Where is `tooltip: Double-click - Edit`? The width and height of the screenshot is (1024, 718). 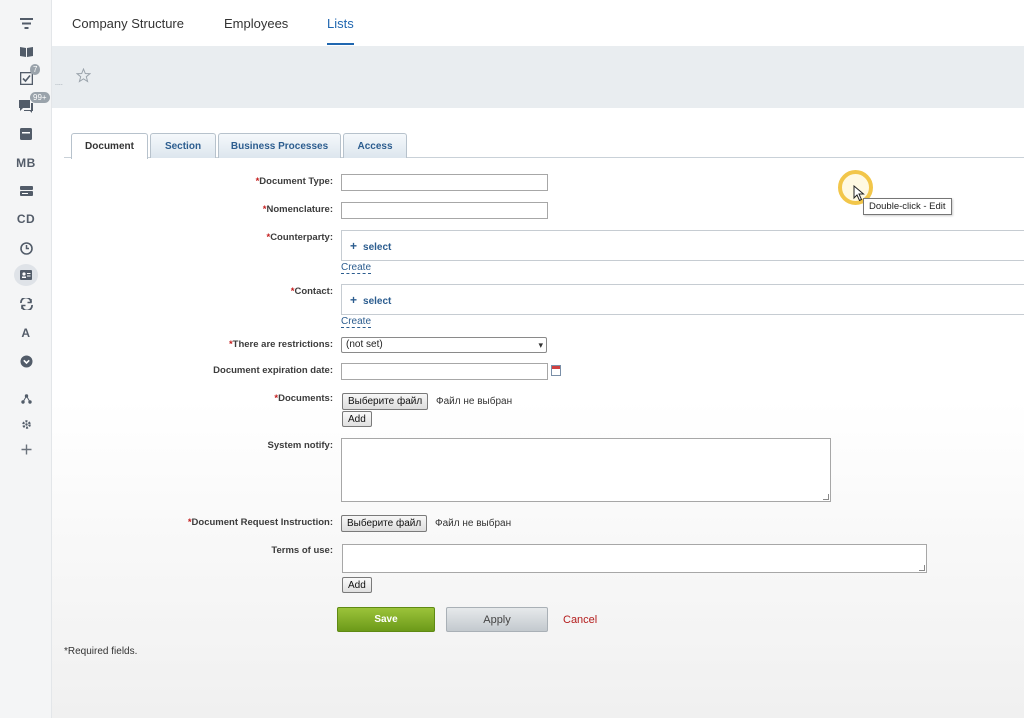
tooltip: Double-click - Edit is located at coordinates (907, 206).